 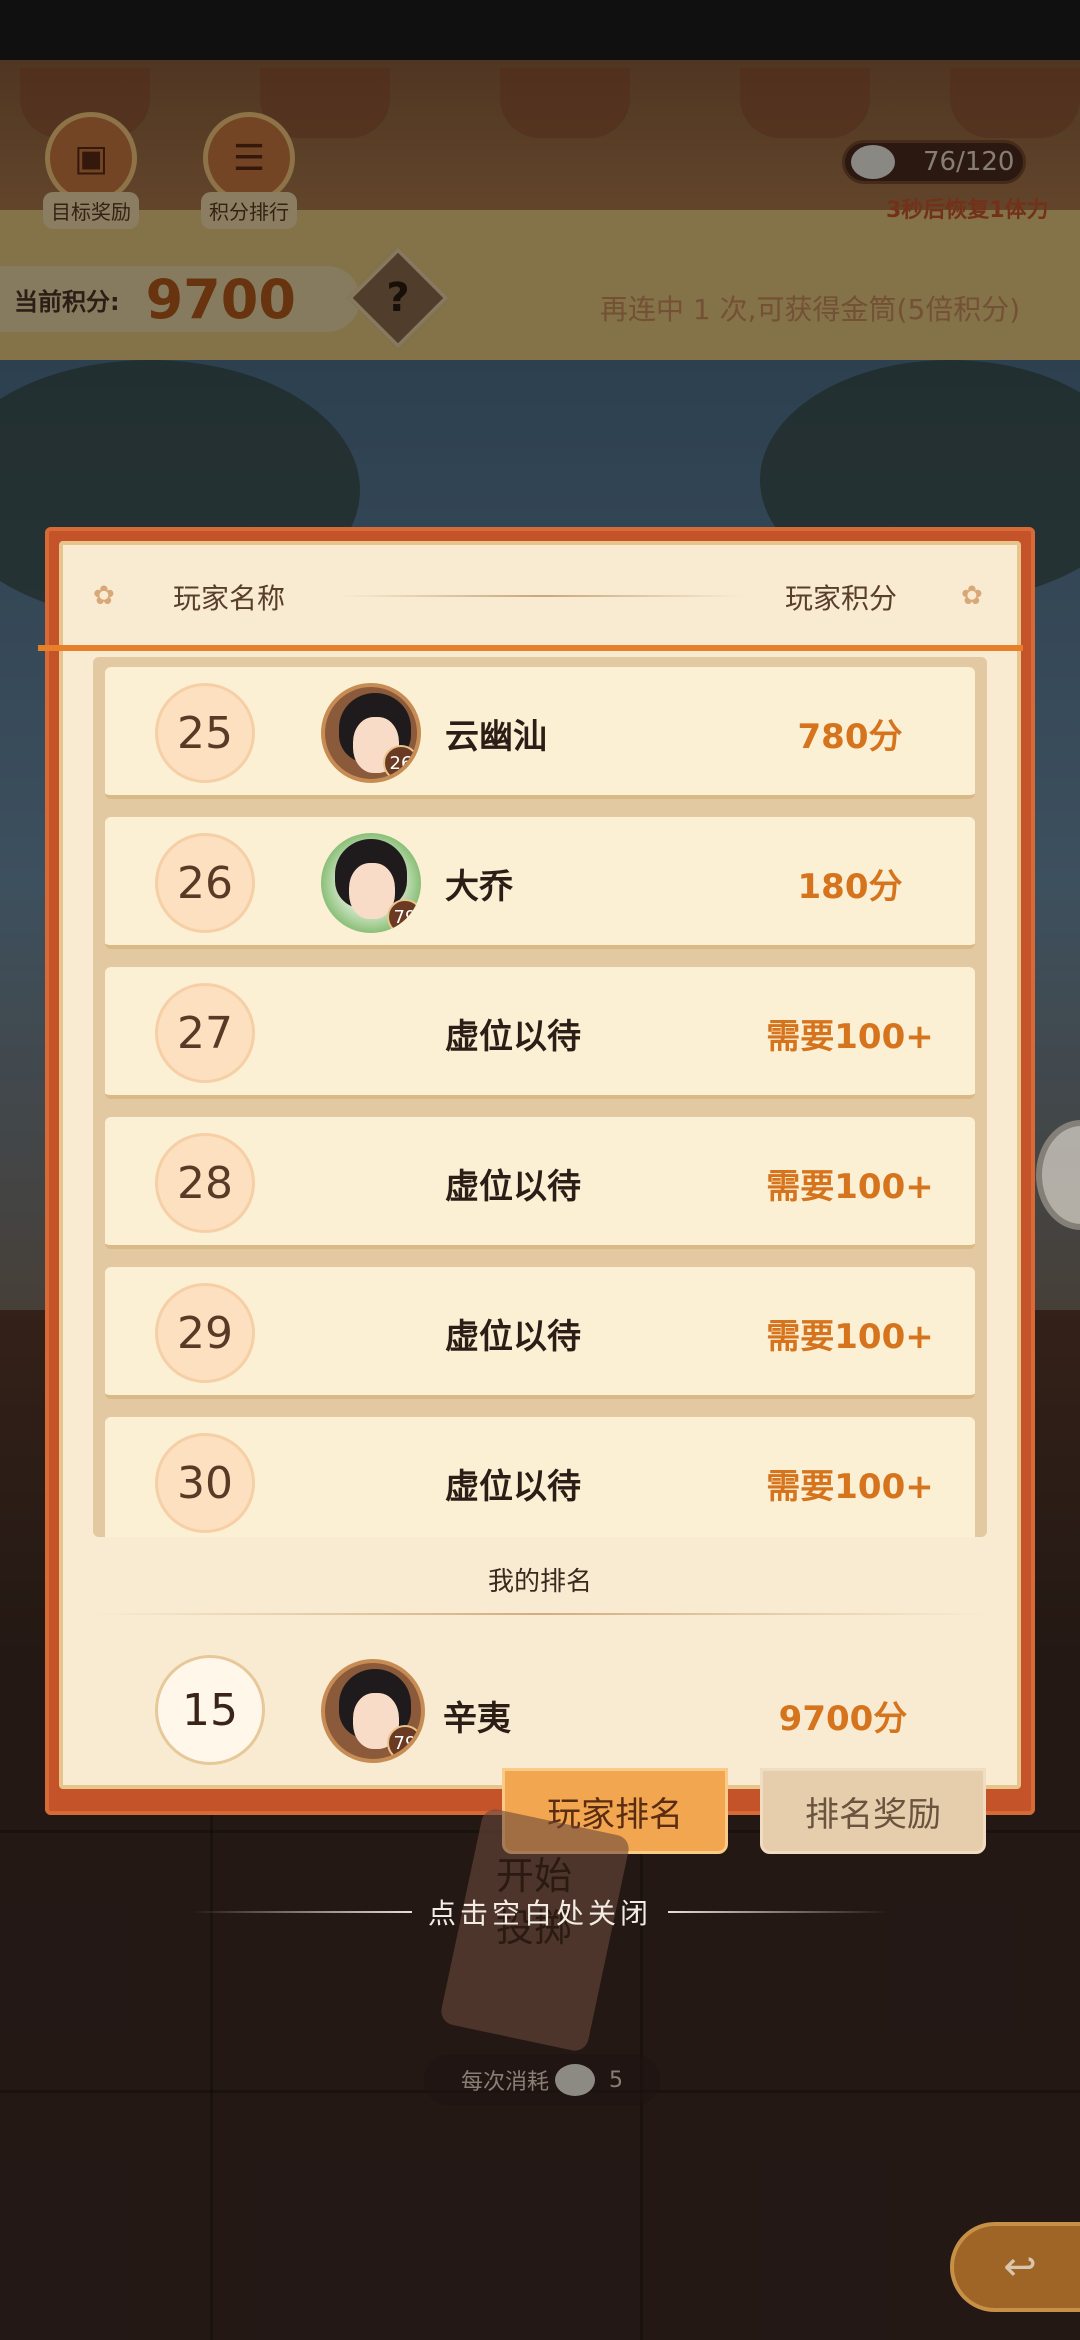 I want to click on ranking-row: 26 79 大乔 180分, so click(x=540, y=883).